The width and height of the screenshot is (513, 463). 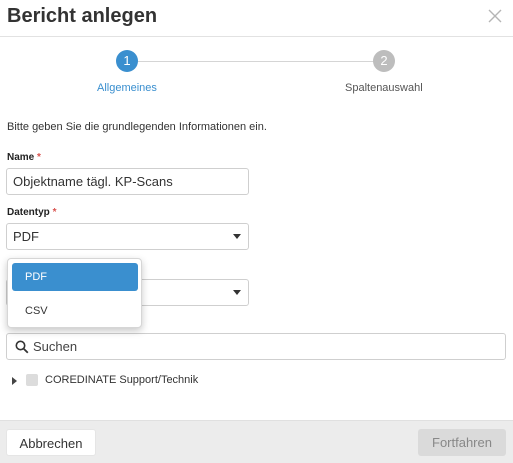 I want to click on name-label: Name *, so click(x=24, y=157).